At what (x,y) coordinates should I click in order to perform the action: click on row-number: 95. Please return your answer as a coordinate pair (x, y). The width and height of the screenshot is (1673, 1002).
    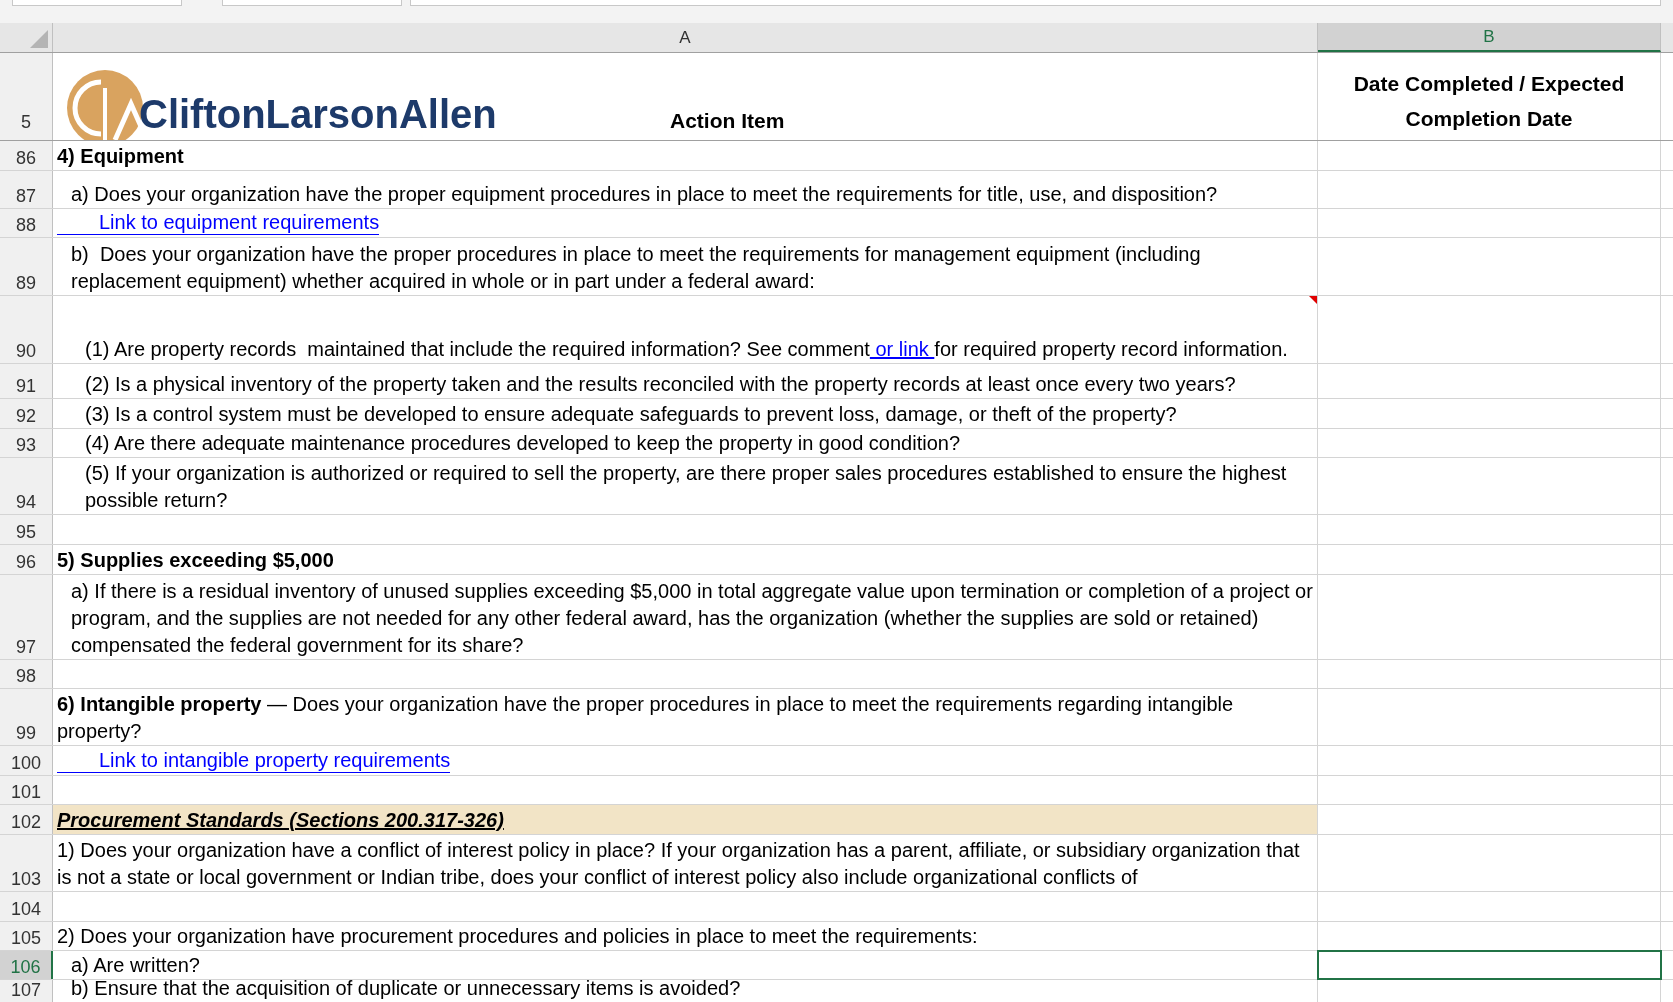
    Looking at the image, I should click on (26, 529).